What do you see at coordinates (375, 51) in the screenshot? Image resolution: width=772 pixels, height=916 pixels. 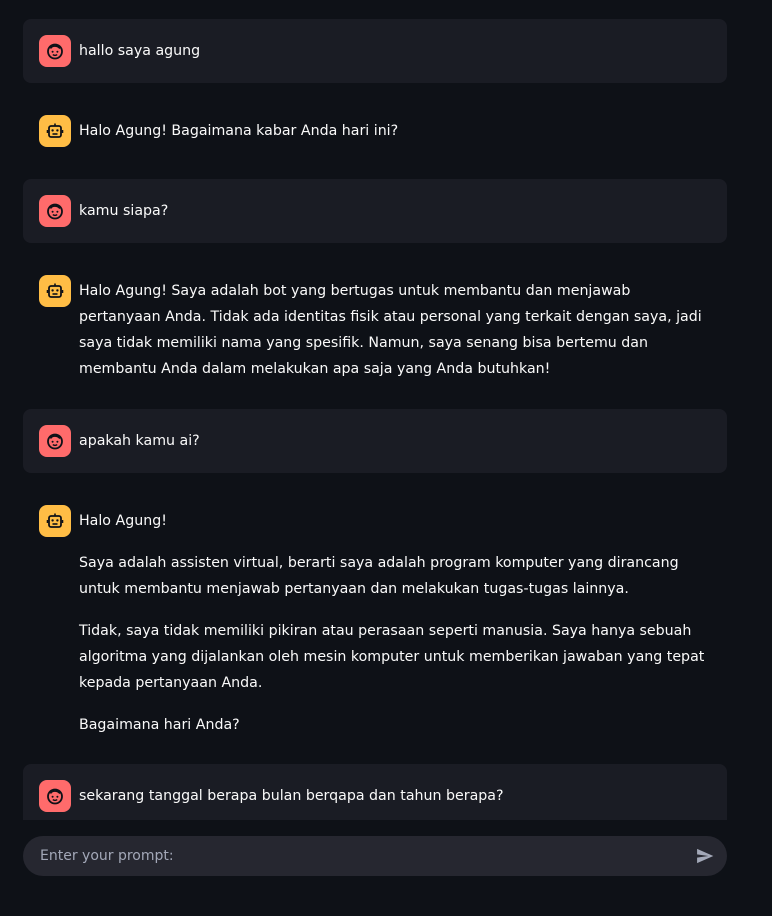 I see `chat-message-user: hallo saya agung` at bounding box center [375, 51].